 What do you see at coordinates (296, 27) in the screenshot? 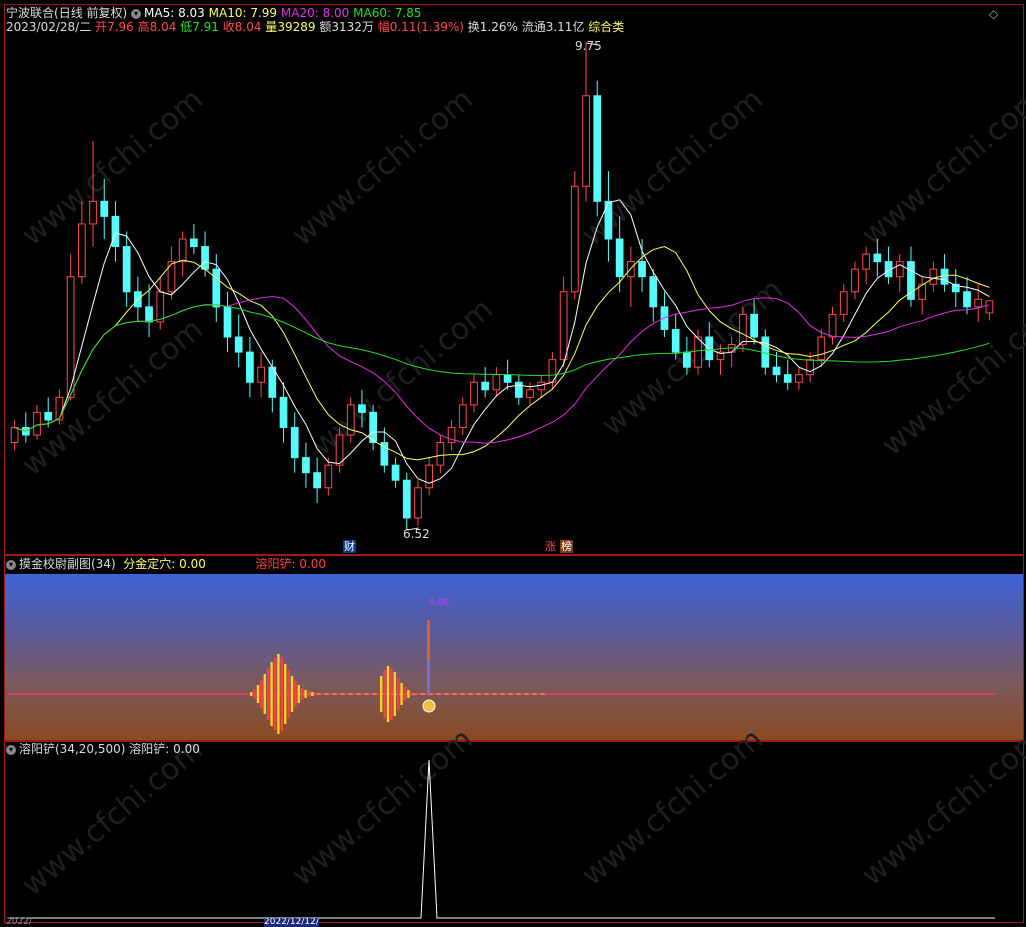
I see `volume-value: 39289` at bounding box center [296, 27].